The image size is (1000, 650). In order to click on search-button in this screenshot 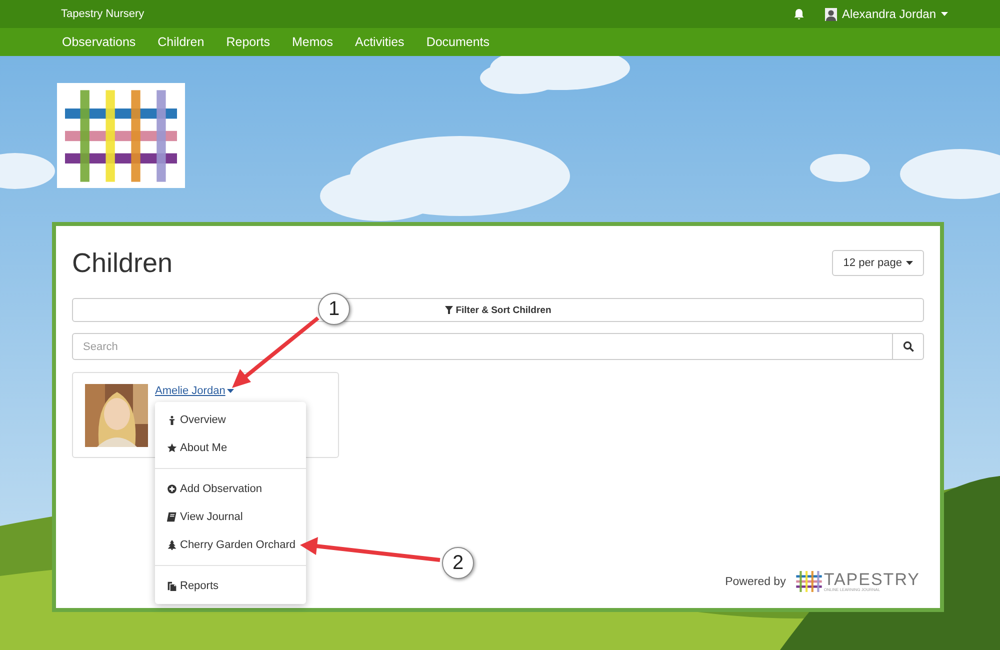, I will do `click(908, 346)`.